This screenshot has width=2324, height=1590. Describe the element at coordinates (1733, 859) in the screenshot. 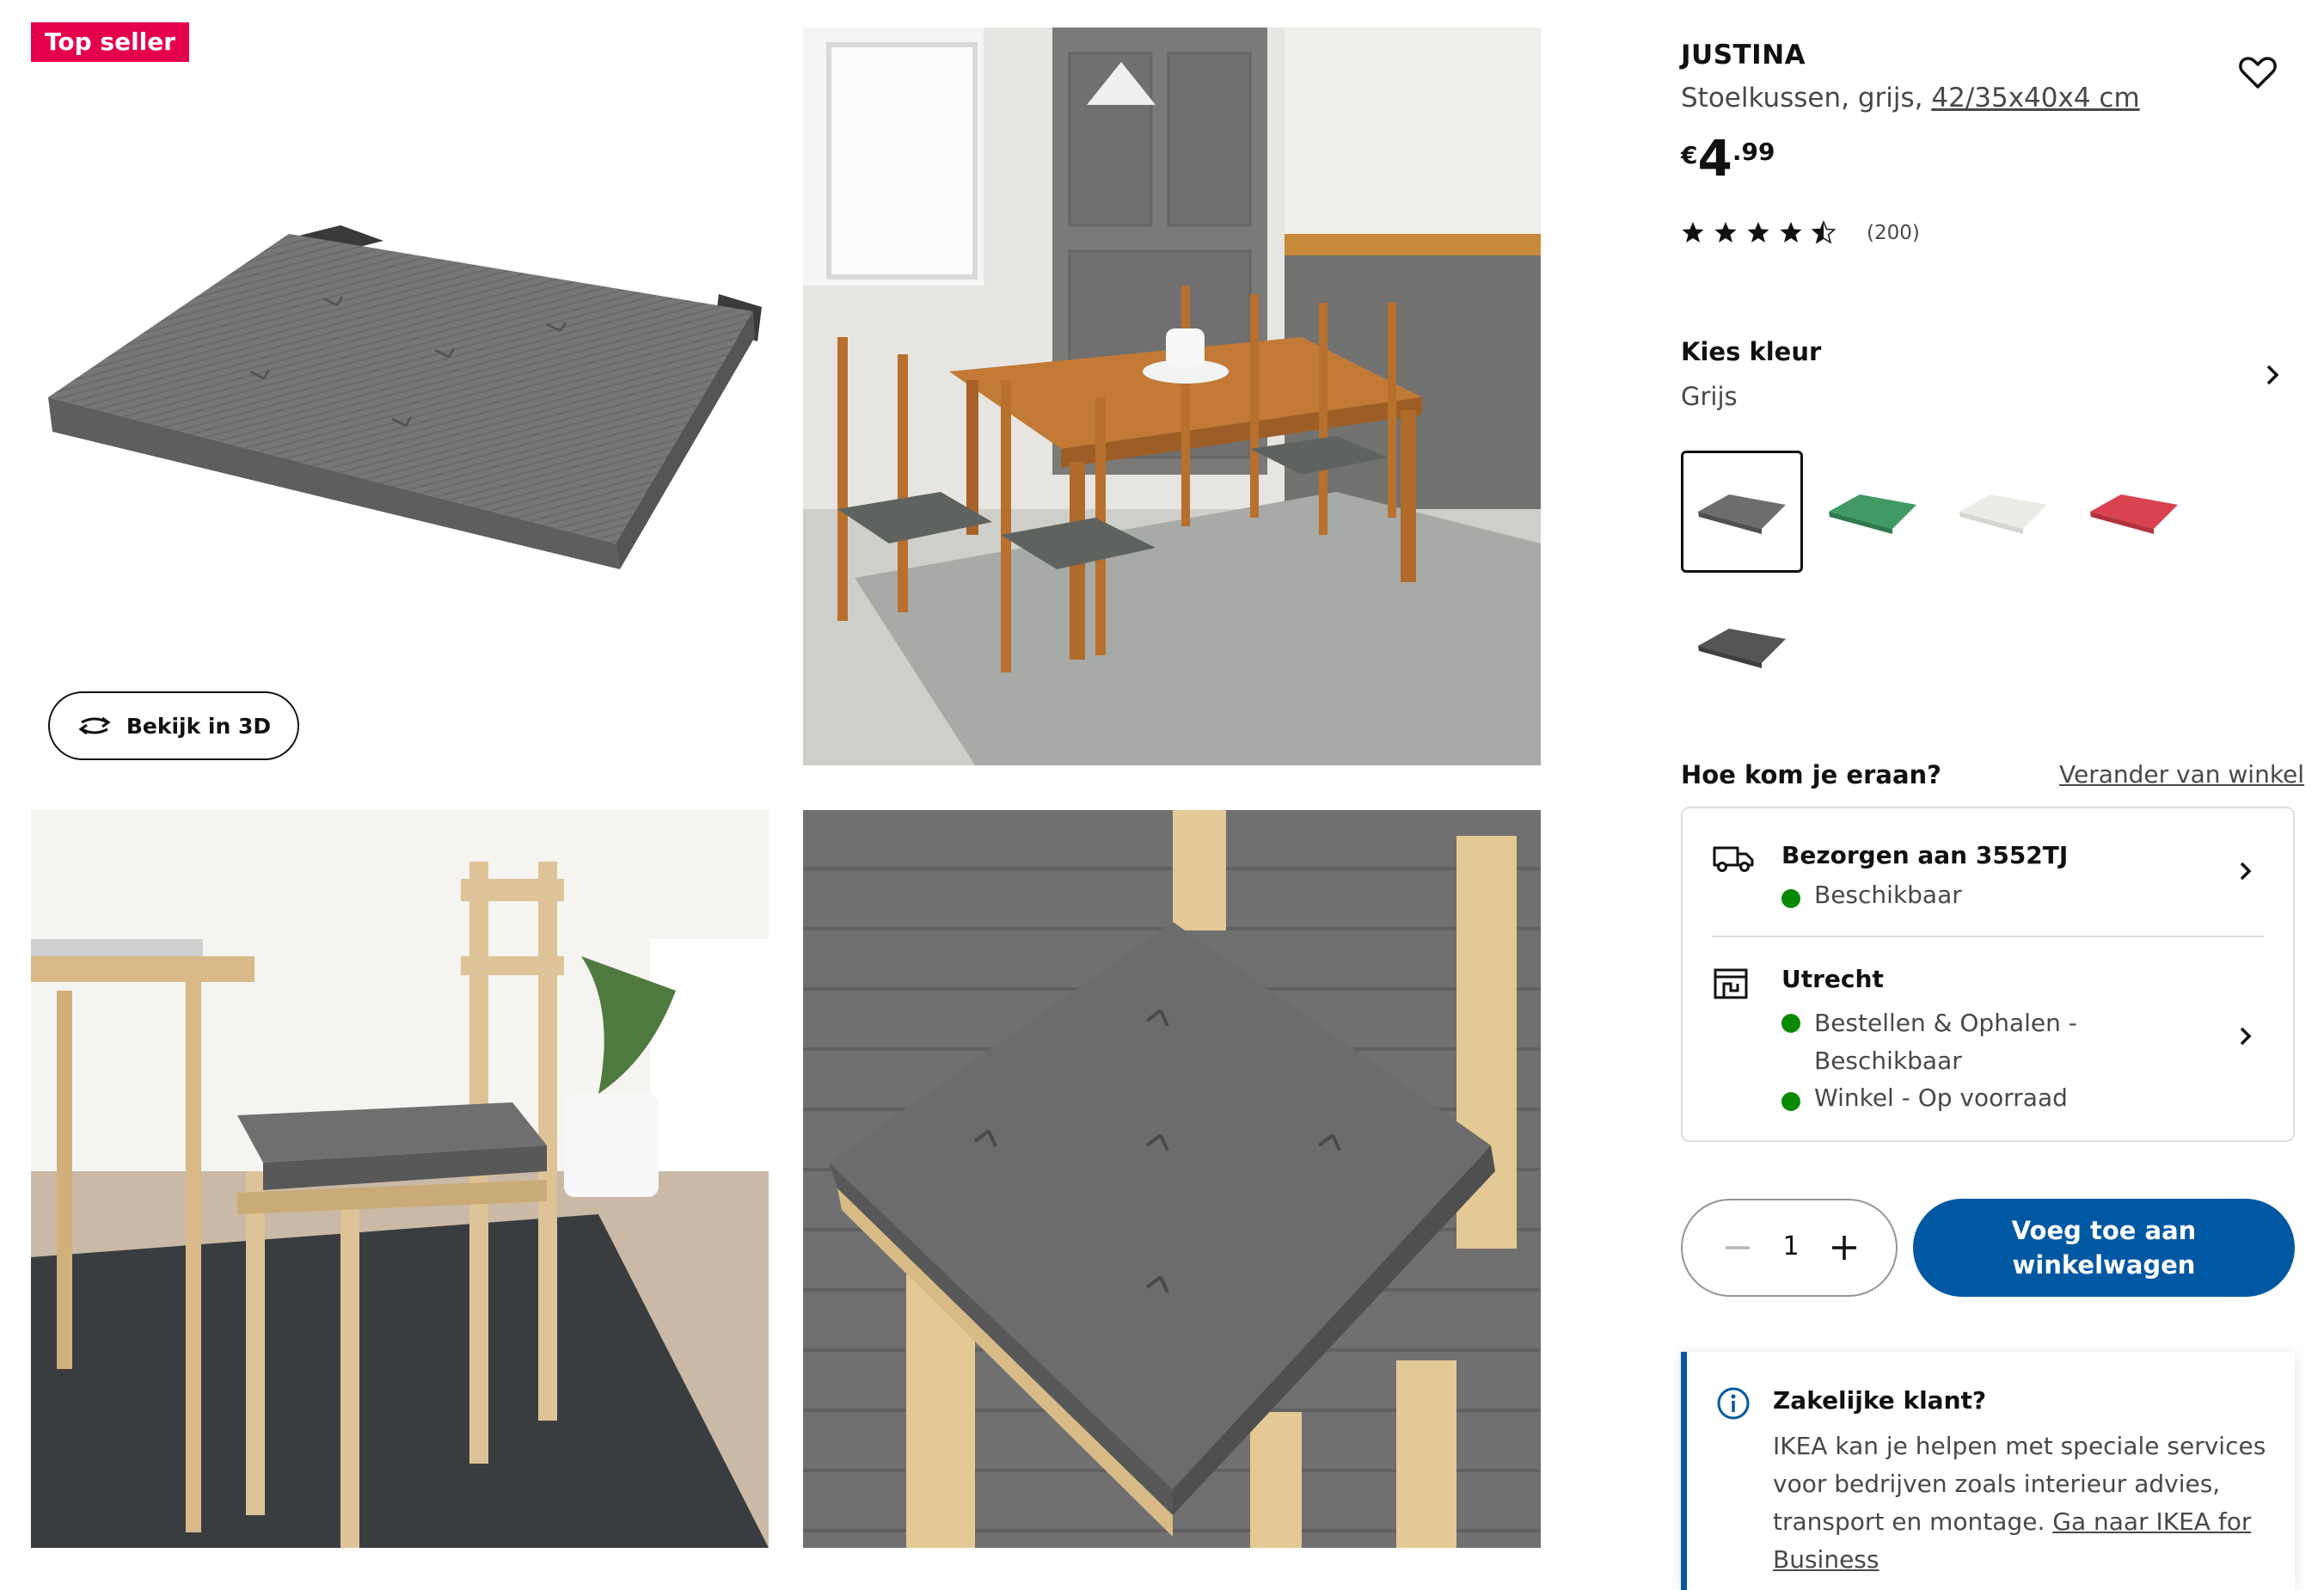

I see `truck-icon` at that location.